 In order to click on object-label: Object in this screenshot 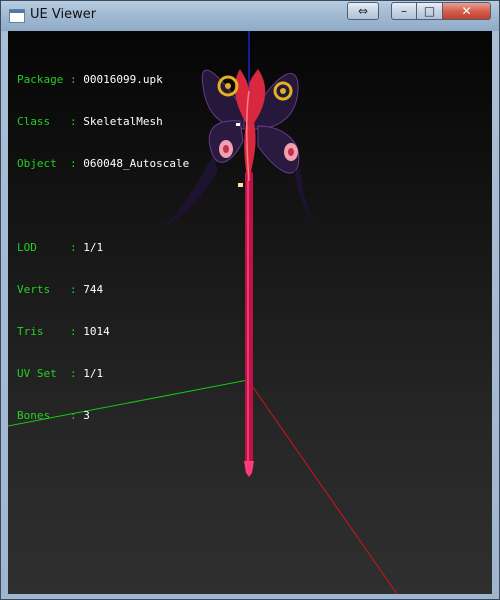, I will do `click(40, 163)`.